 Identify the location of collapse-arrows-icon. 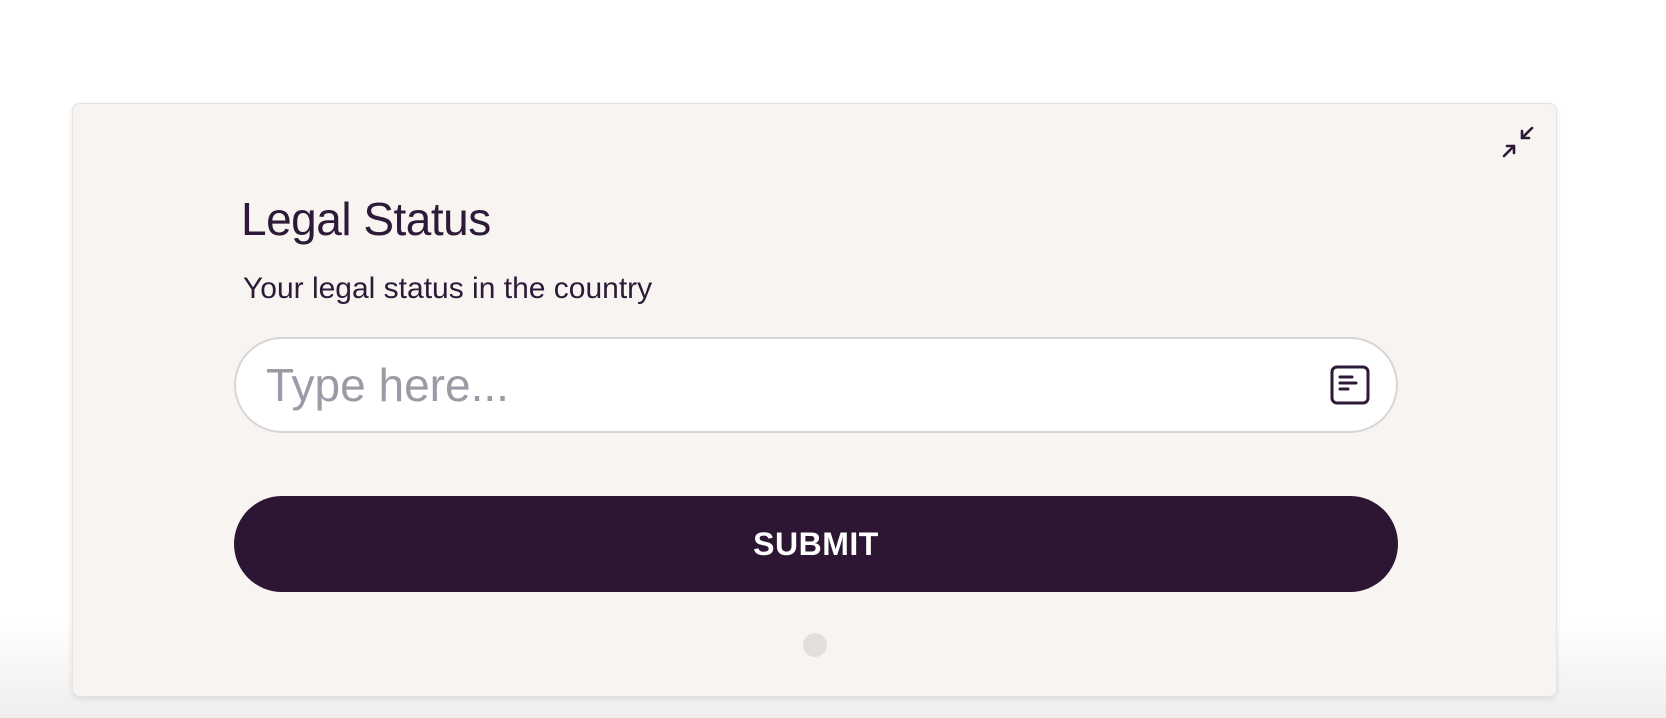
(1518, 142).